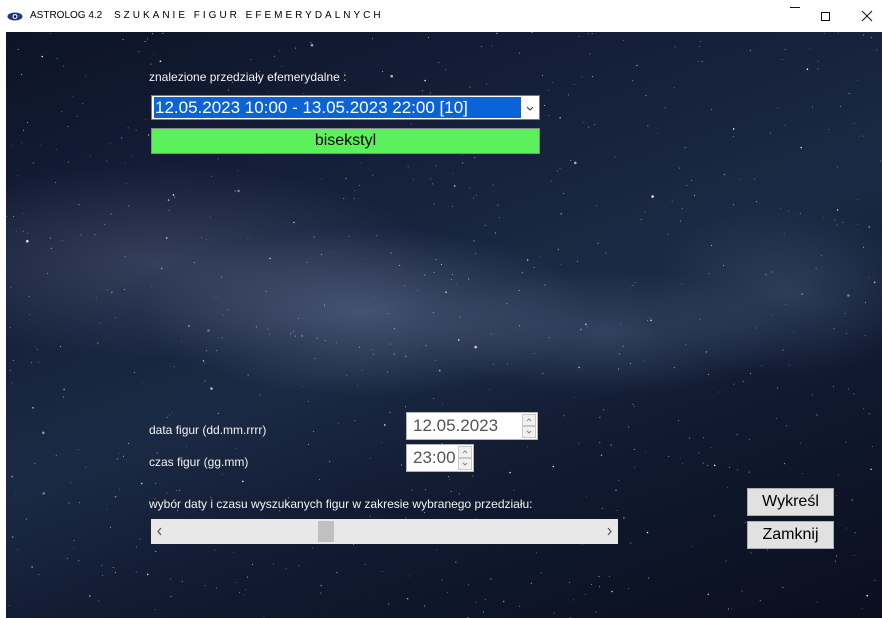 The image size is (882, 618). I want to click on time-spinner: 23:00, so click(440, 458).